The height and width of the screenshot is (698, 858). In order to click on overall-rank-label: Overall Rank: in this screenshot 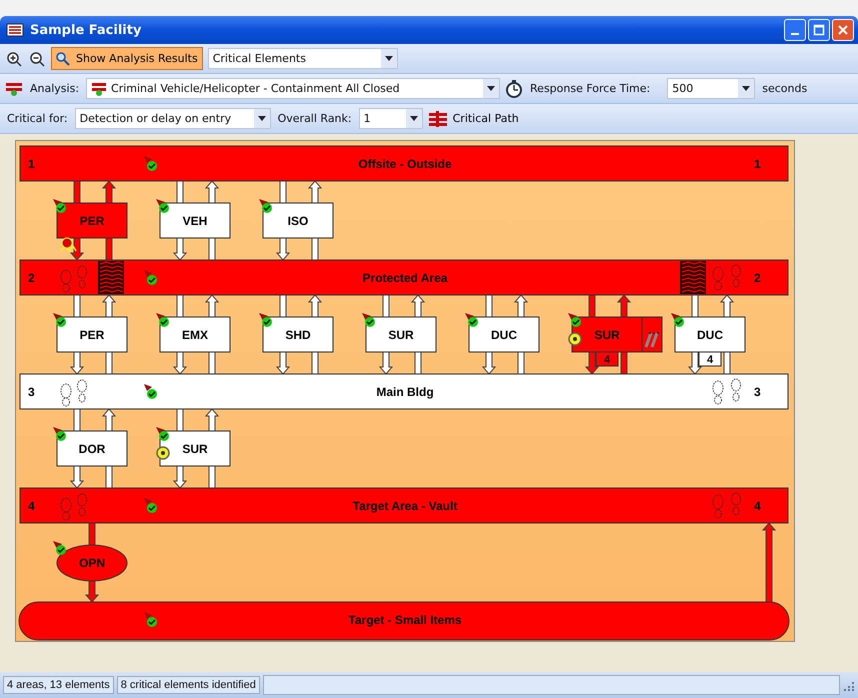, I will do `click(314, 118)`.